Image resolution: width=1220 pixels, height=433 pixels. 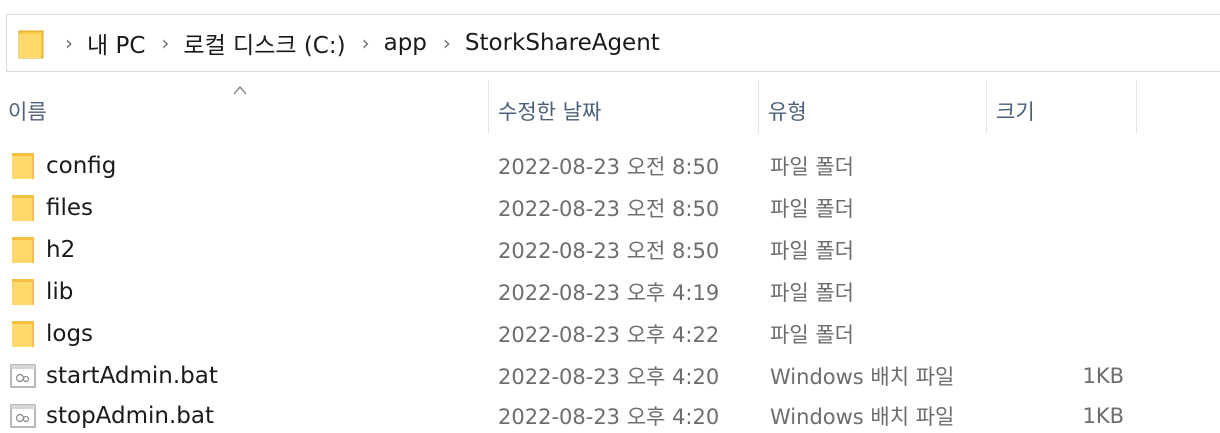 I want to click on file-name: logs, so click(x=70, y=334).